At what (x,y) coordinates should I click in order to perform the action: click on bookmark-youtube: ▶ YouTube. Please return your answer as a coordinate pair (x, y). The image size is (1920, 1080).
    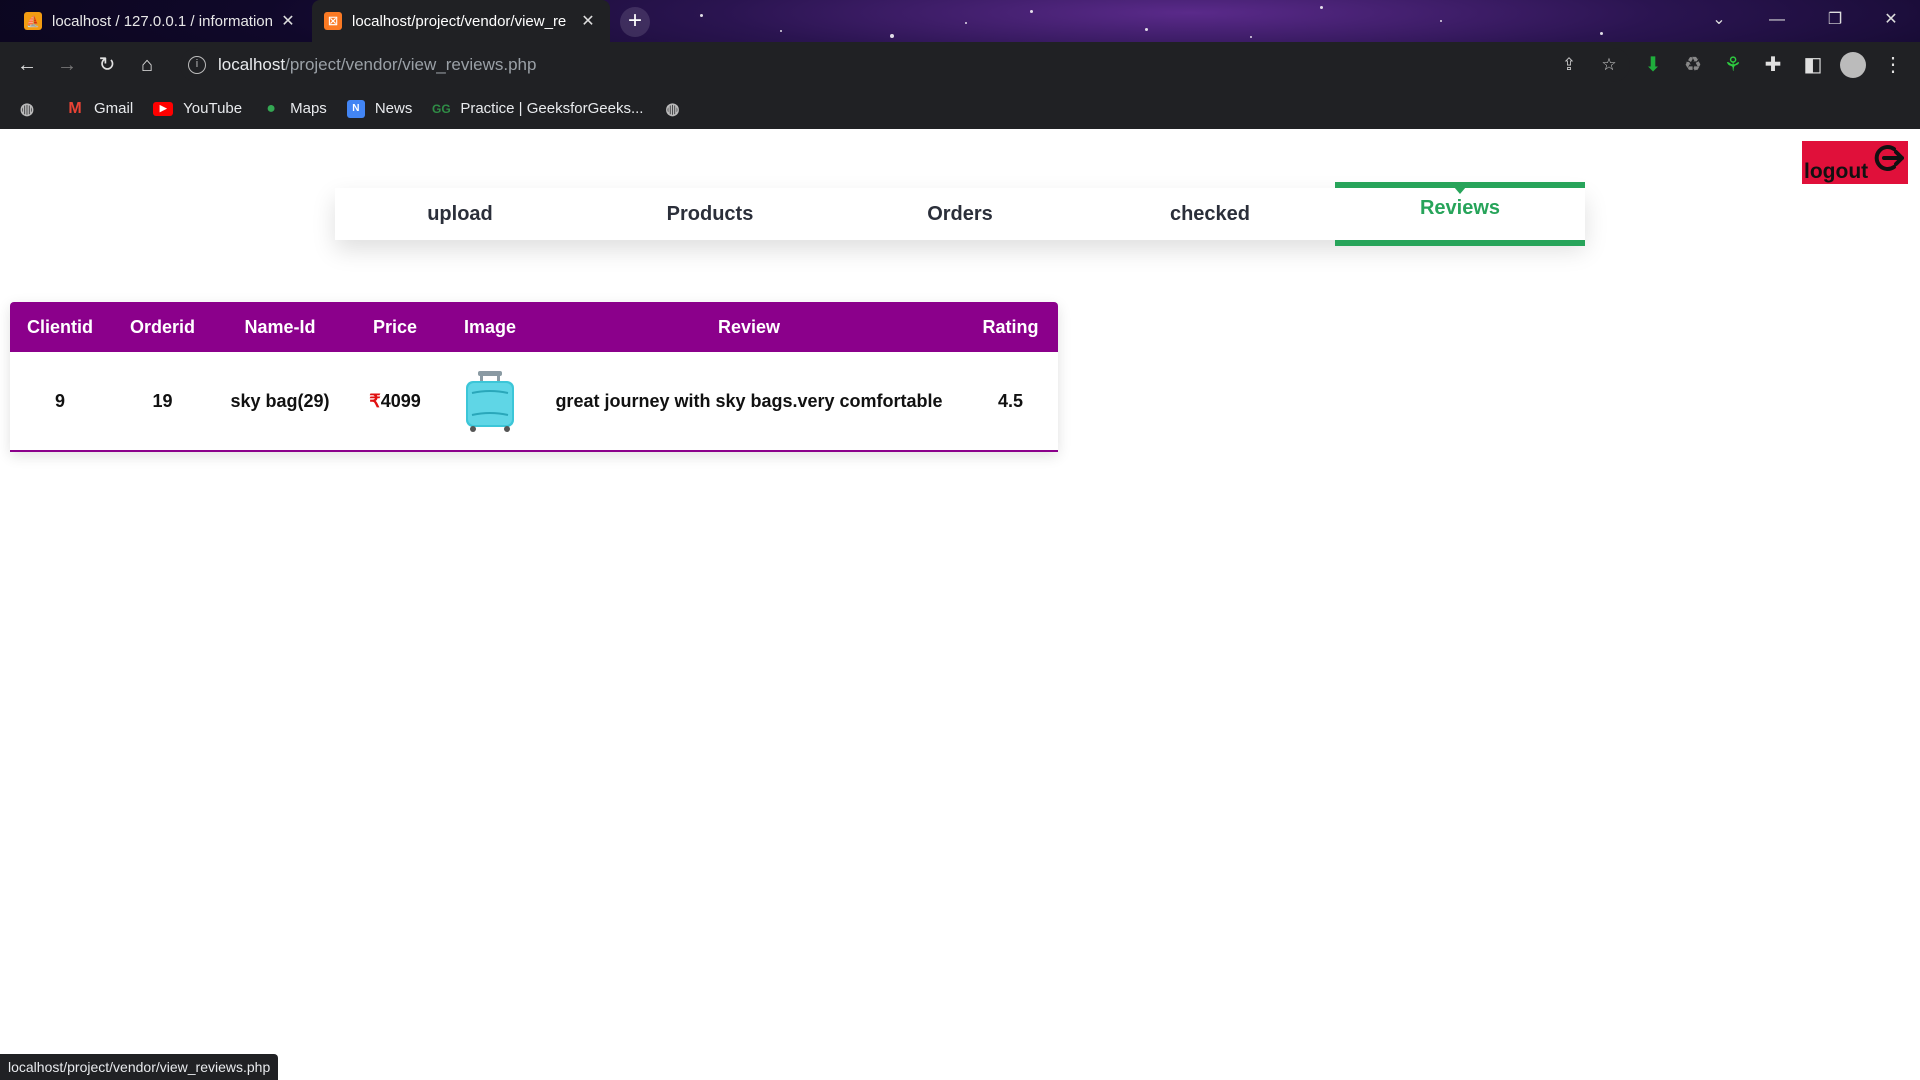
    Looking at the image, I should click on (197, 108).